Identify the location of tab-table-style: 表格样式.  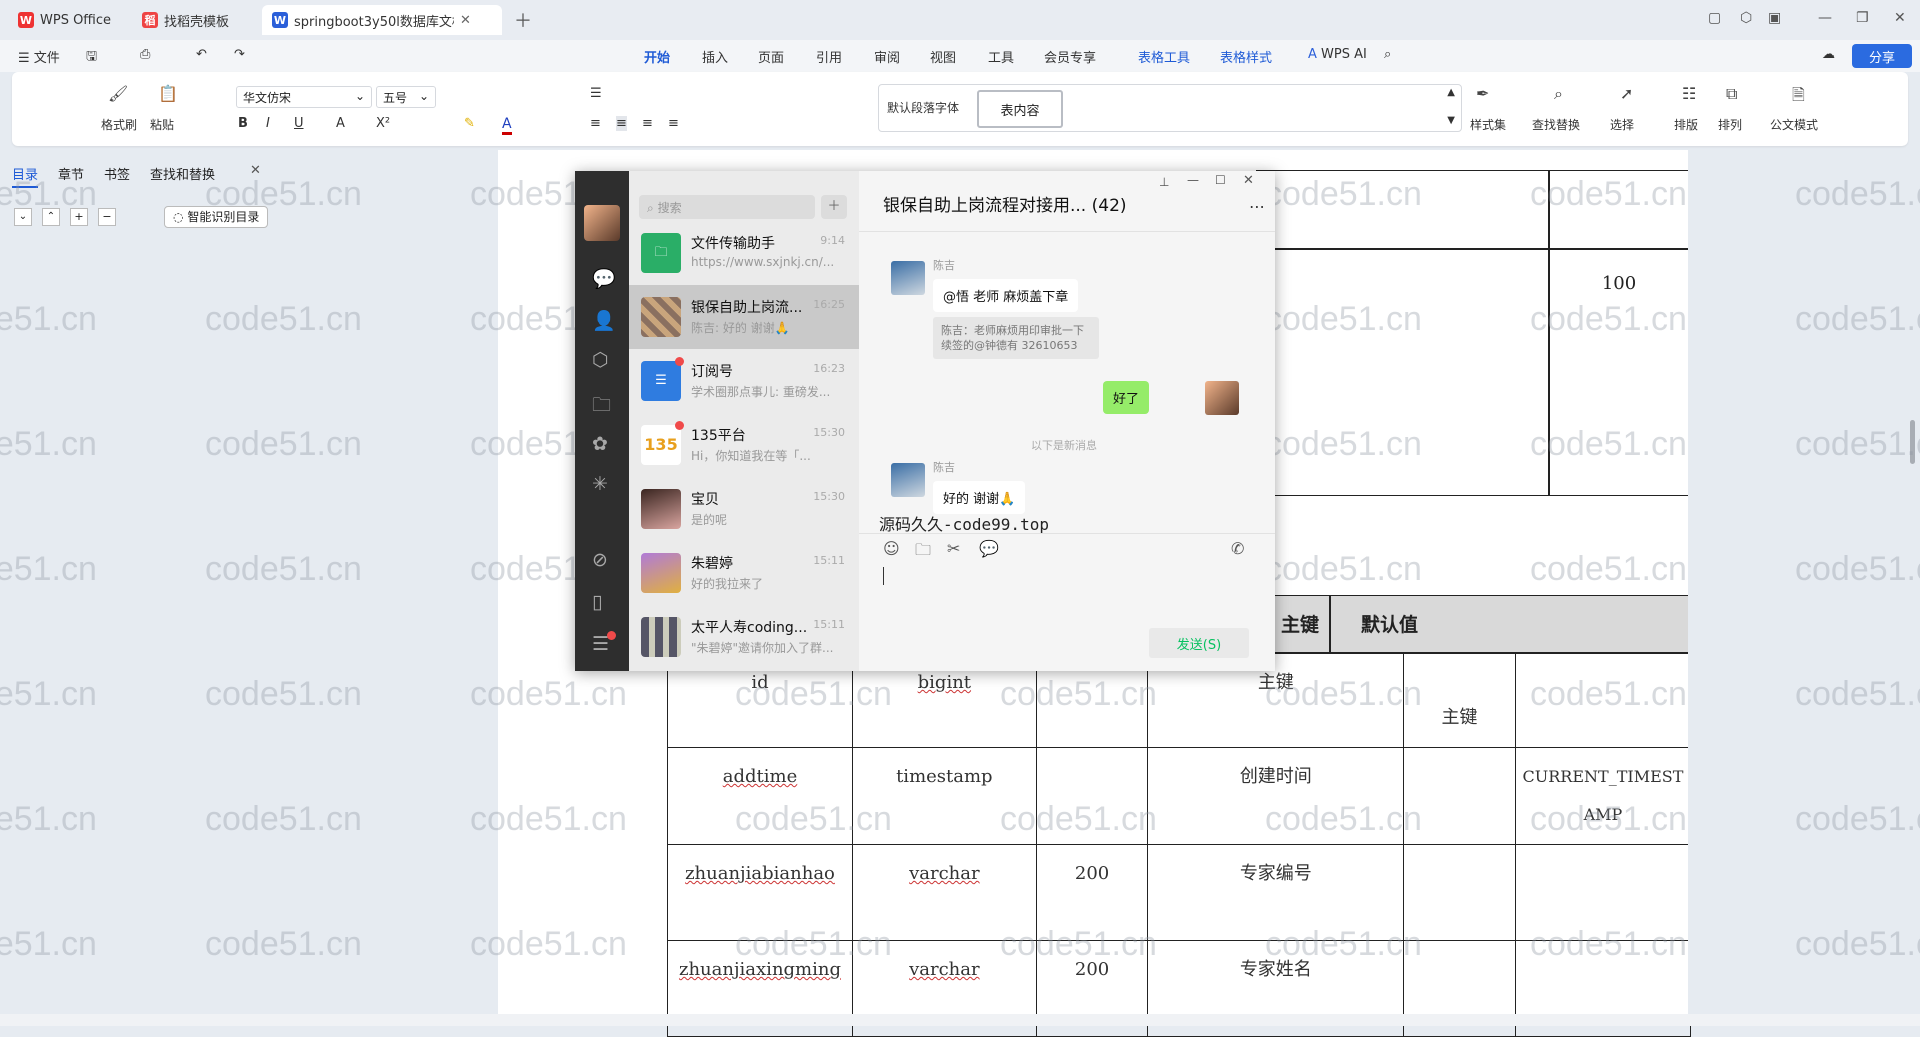
(1246, 56).